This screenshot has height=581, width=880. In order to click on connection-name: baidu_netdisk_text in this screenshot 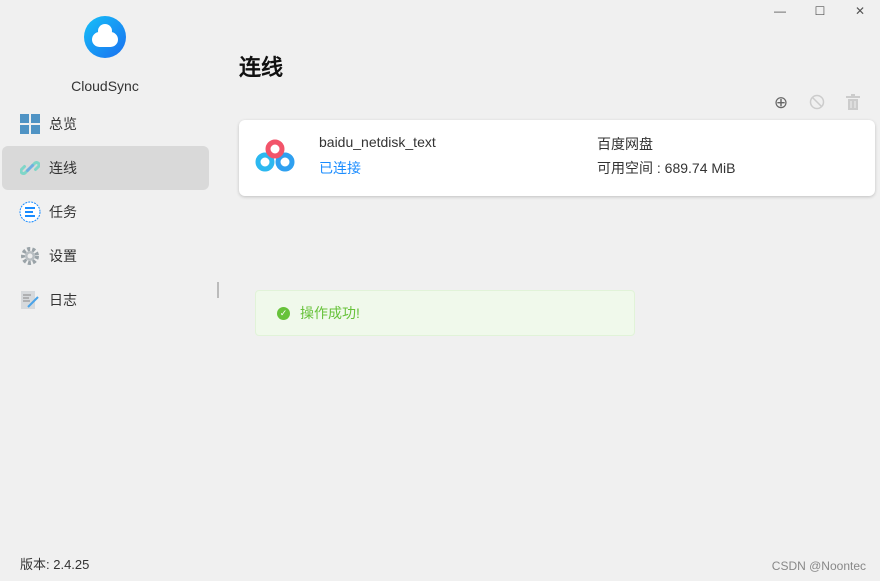, I will do `click(377, 142)`.